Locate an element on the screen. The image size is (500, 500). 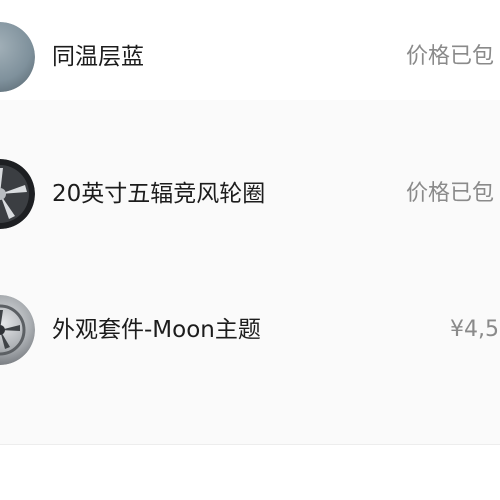
paint-color-swatch-icon is located at coordinates (17, 57).